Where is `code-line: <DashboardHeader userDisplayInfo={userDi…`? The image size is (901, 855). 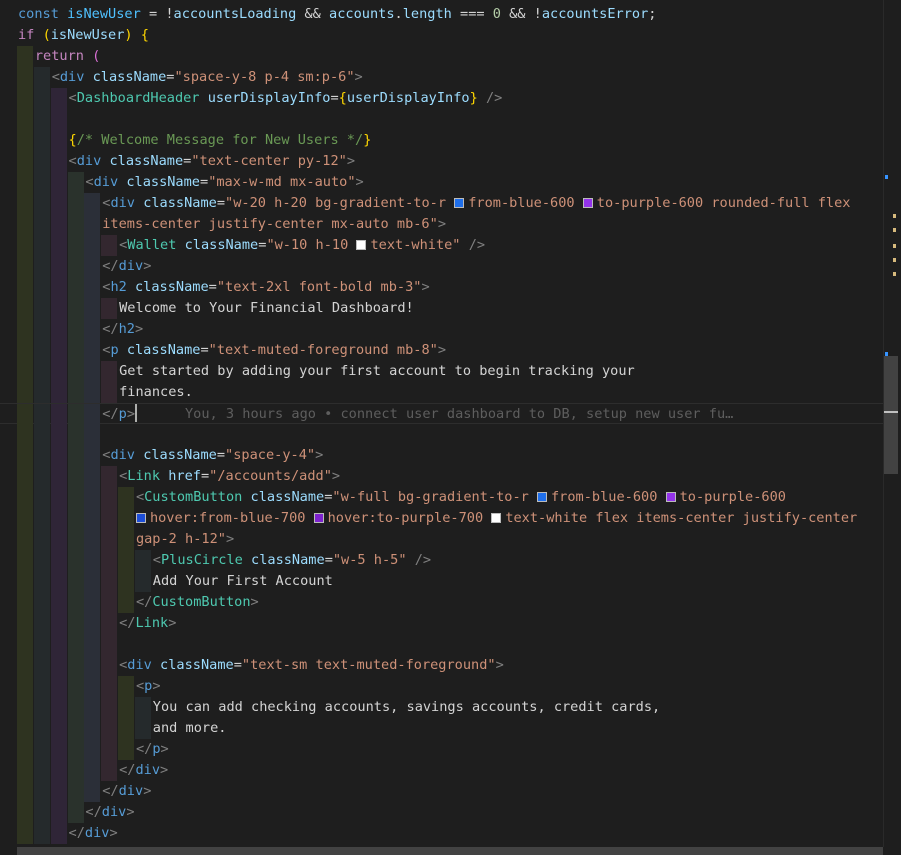
code-line: <DashboardHeader userDisplayInfo={userDi… is located at coordinates (441, 98).